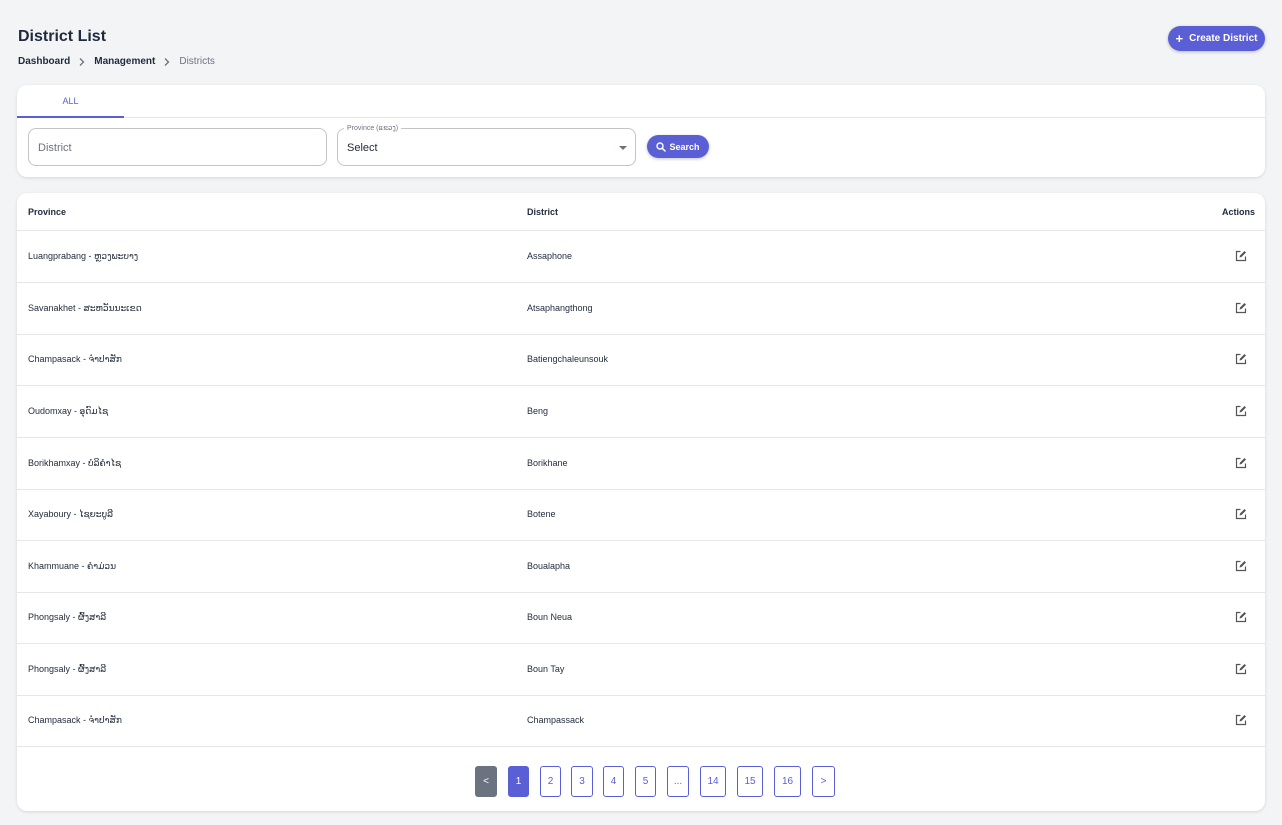 Image resolution: width=1282 pixels, height=825 pixels. I want to click on page-title: District List, so click(62, 36).